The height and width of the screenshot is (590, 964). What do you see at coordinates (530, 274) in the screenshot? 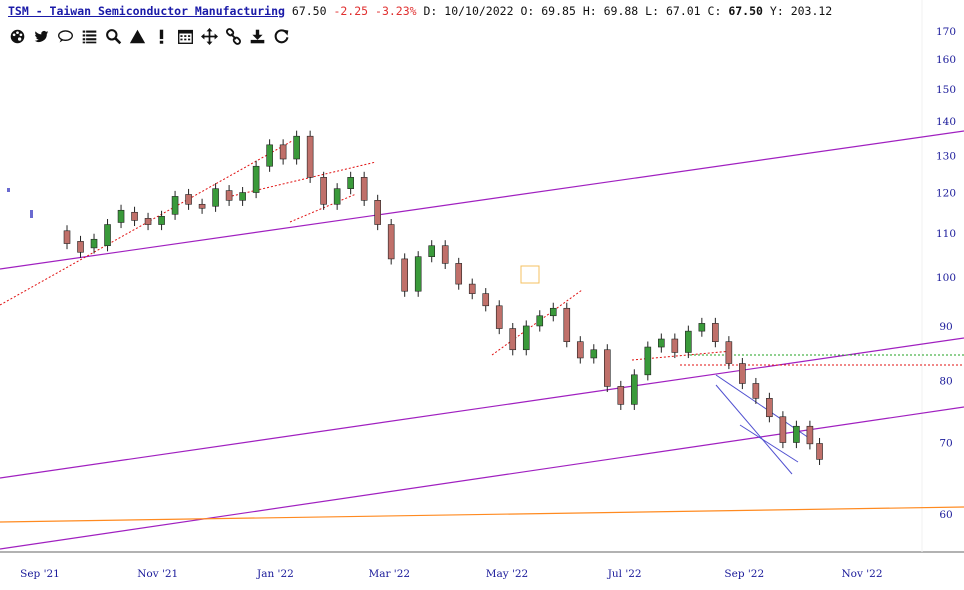
I see `annotation-box` at bounding box center [530, 274].